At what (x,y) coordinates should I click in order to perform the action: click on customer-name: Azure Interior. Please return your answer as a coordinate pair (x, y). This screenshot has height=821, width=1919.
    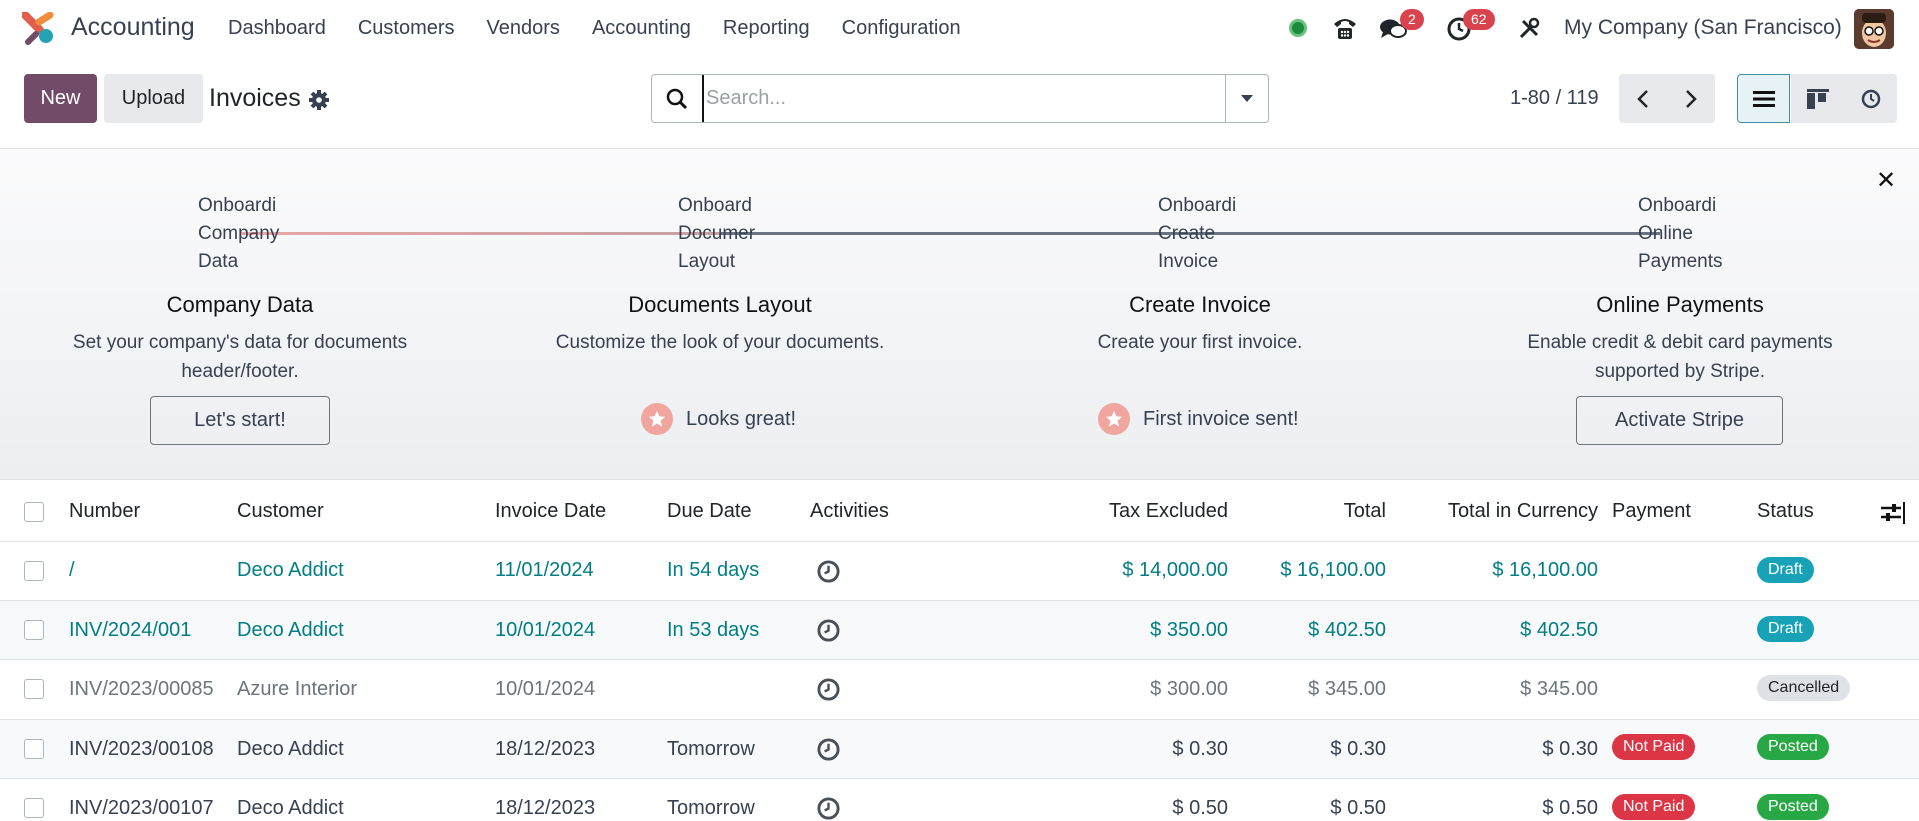
    Looking at the image, I should click on (297, 689).